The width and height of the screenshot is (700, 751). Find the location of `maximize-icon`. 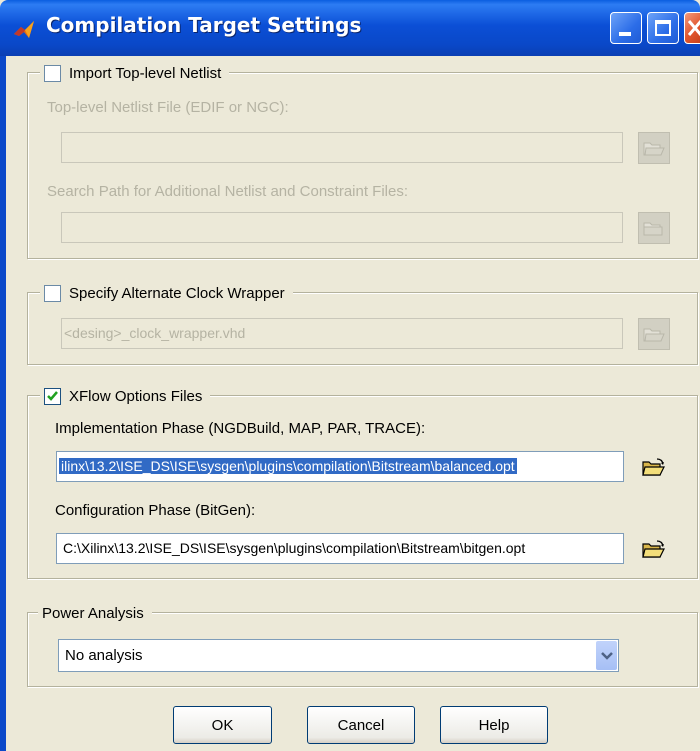

maximize-icon is located at coordinates (663, 28).